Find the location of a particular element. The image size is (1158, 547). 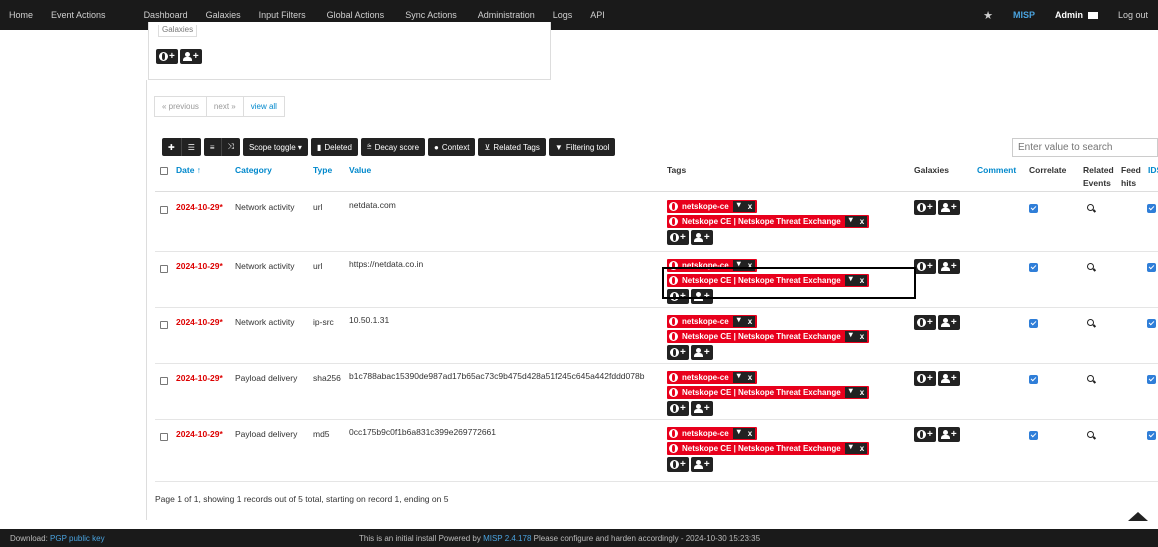

row-value: https://netdata.co.in is located at coordinates (511, 264).